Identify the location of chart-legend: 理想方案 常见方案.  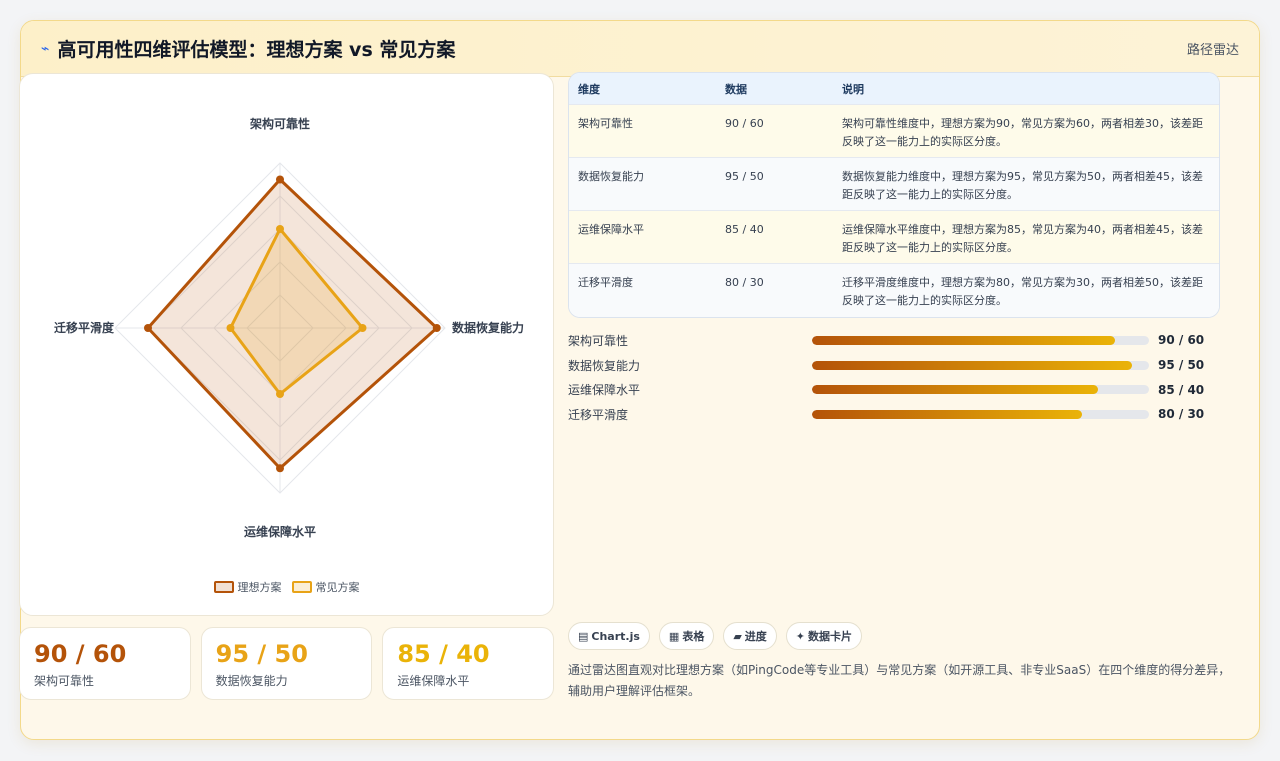
(286, 587).